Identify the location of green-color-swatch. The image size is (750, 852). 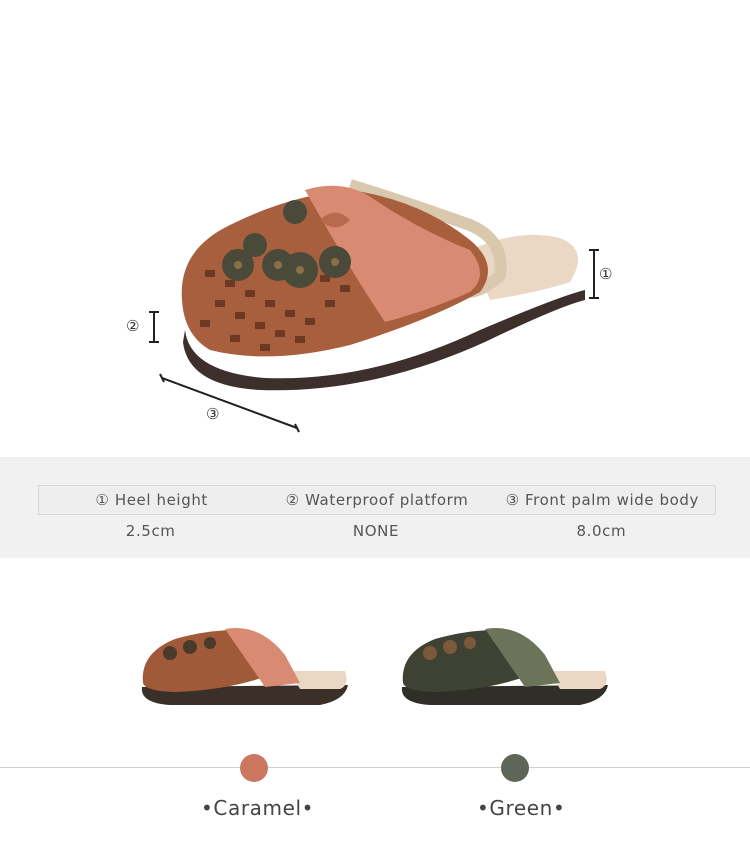
(515, 768).